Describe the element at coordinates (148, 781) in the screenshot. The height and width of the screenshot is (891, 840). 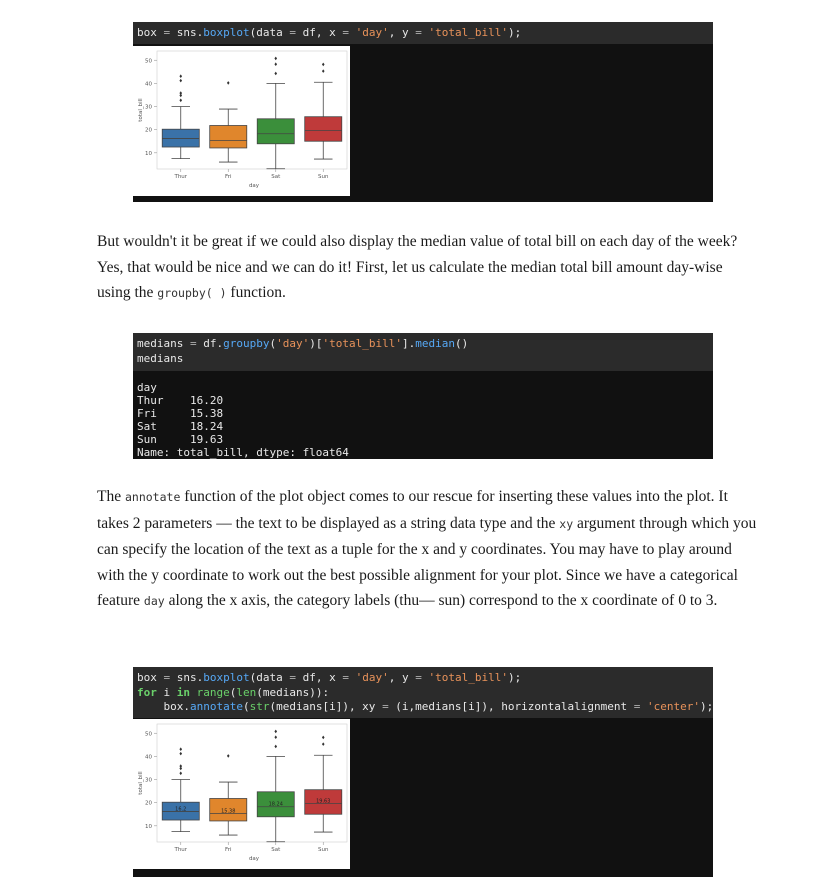
I see `y-tick-label: 30` at that location.